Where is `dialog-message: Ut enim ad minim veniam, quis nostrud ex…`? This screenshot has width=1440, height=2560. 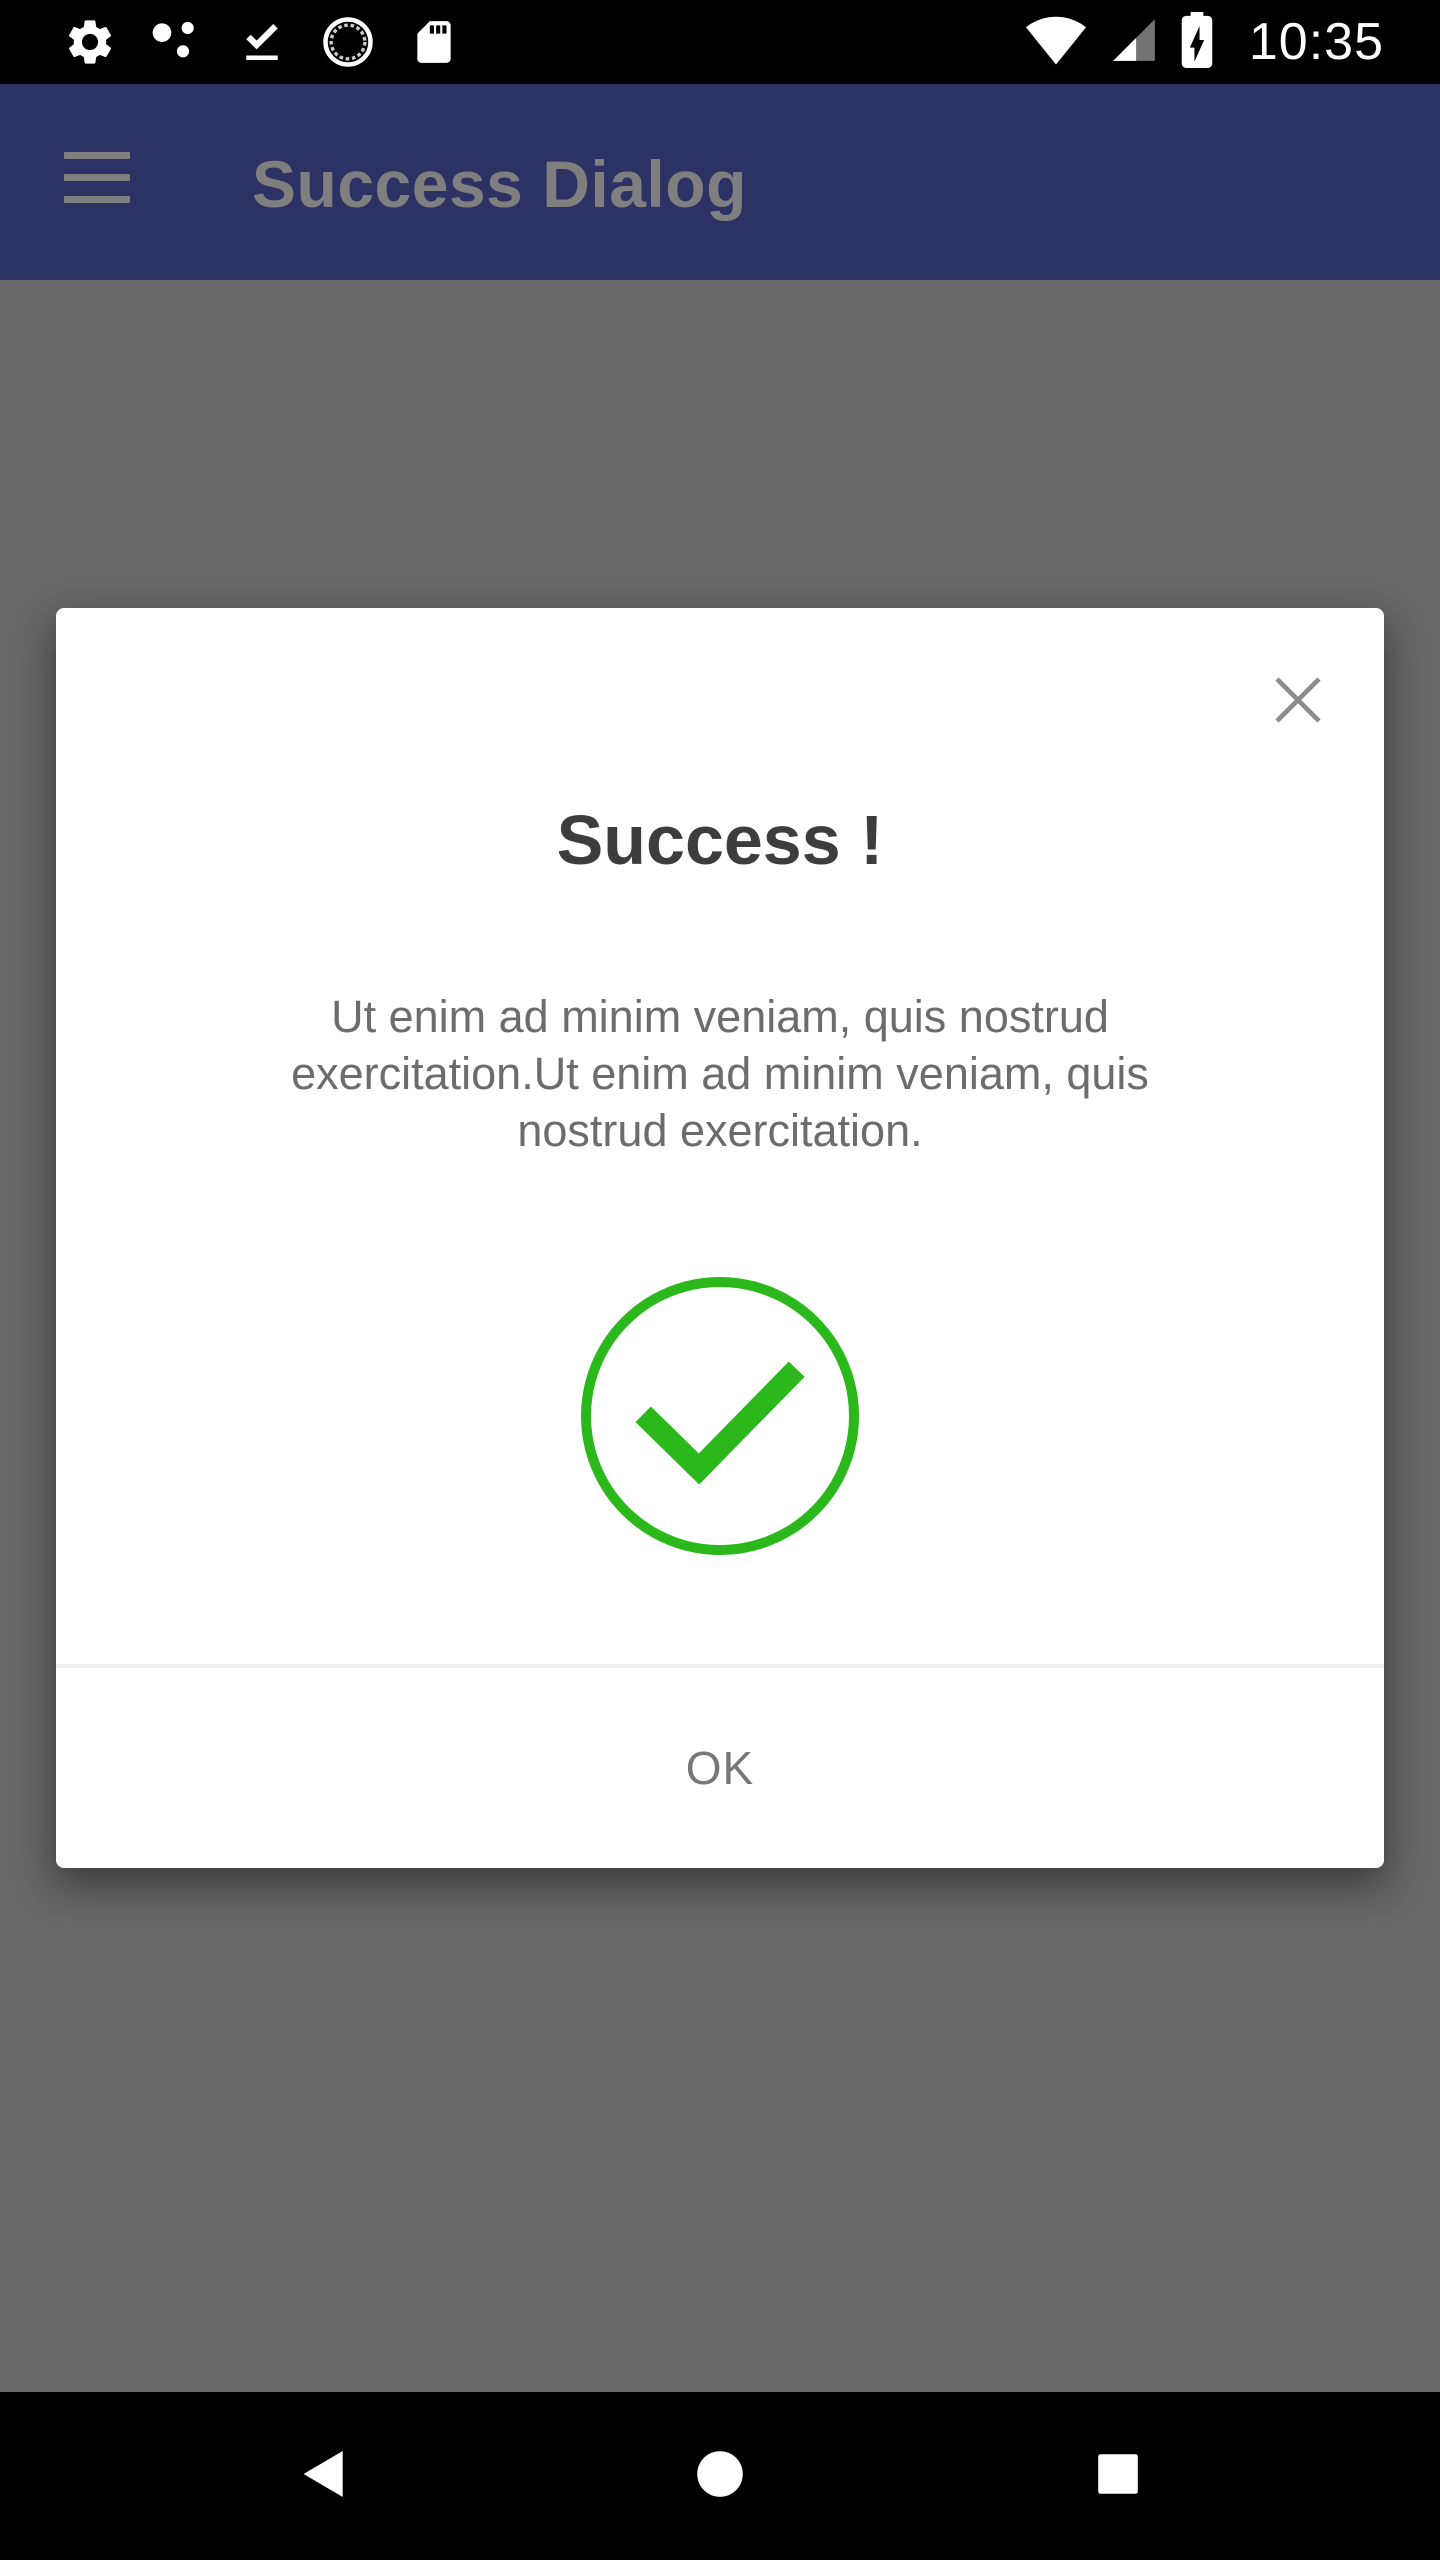
dialog-message: Ut enim ad minim veniam, quis nostrud ex… is located at coordinates (720, 1073).